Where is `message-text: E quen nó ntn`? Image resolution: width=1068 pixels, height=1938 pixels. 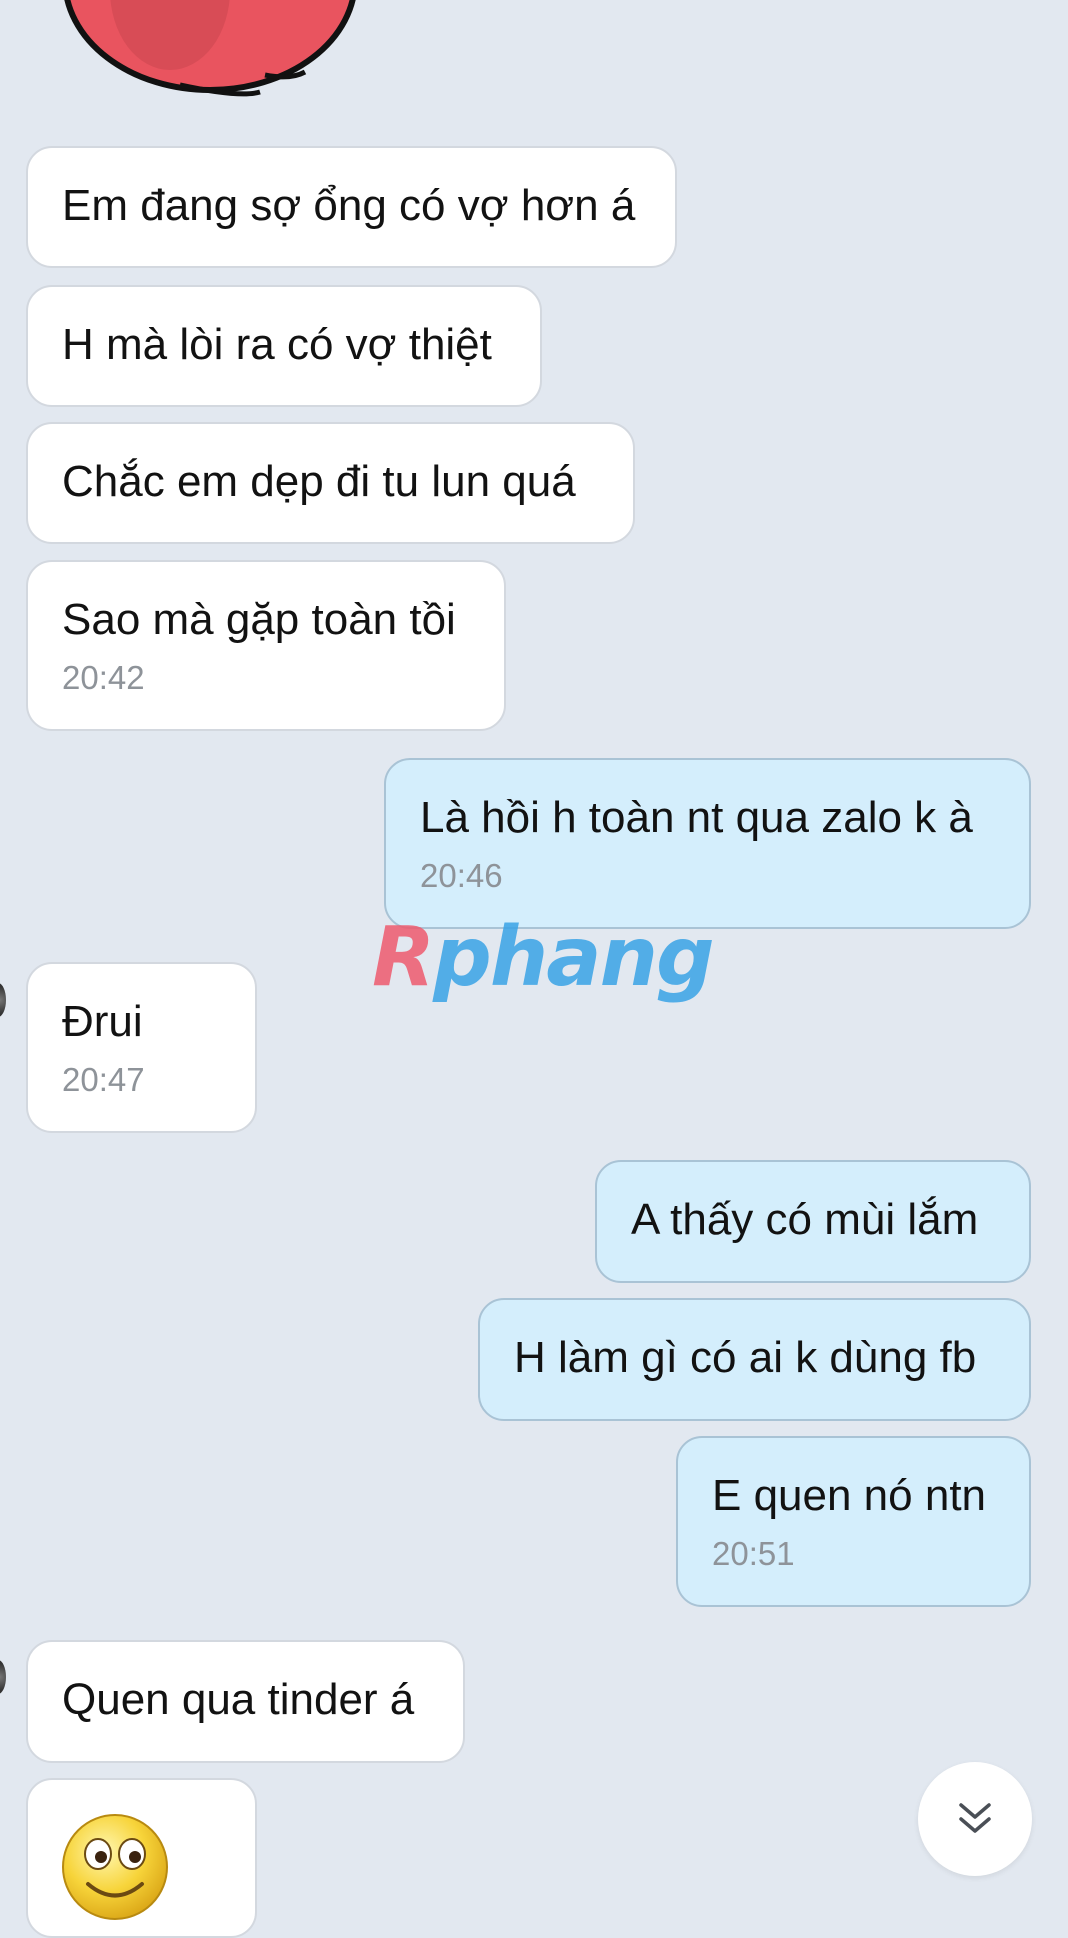
message-text: E quen nó ntn is located at coordinates (849, 1495).